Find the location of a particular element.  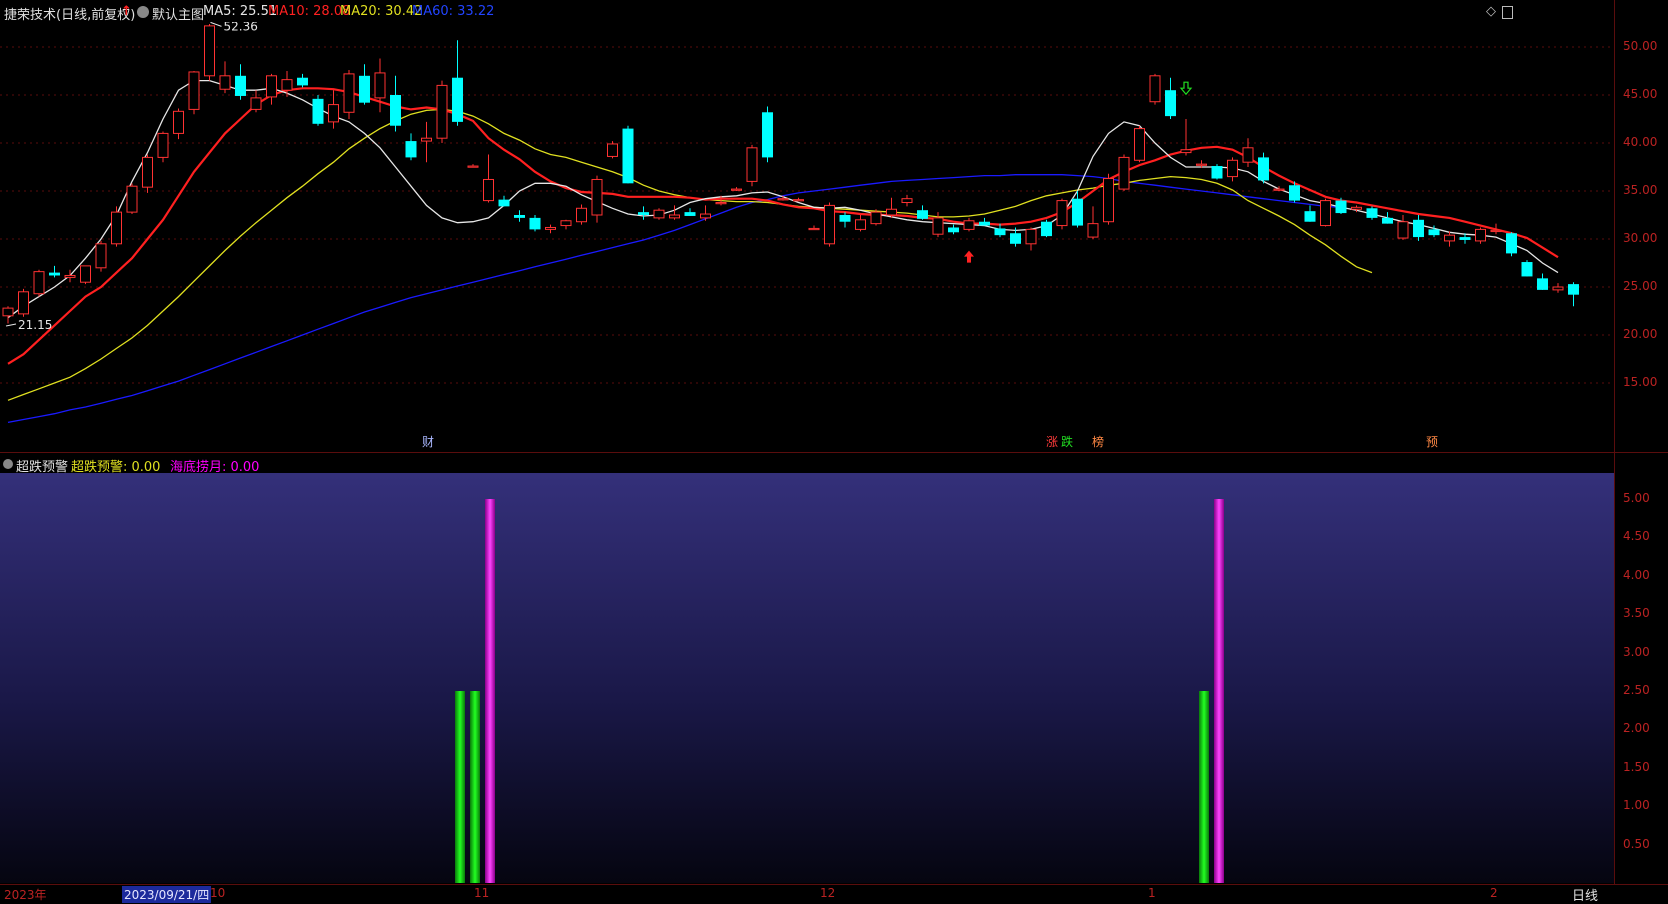

template-label: 默认主图 is located at coordinates (178, 13).